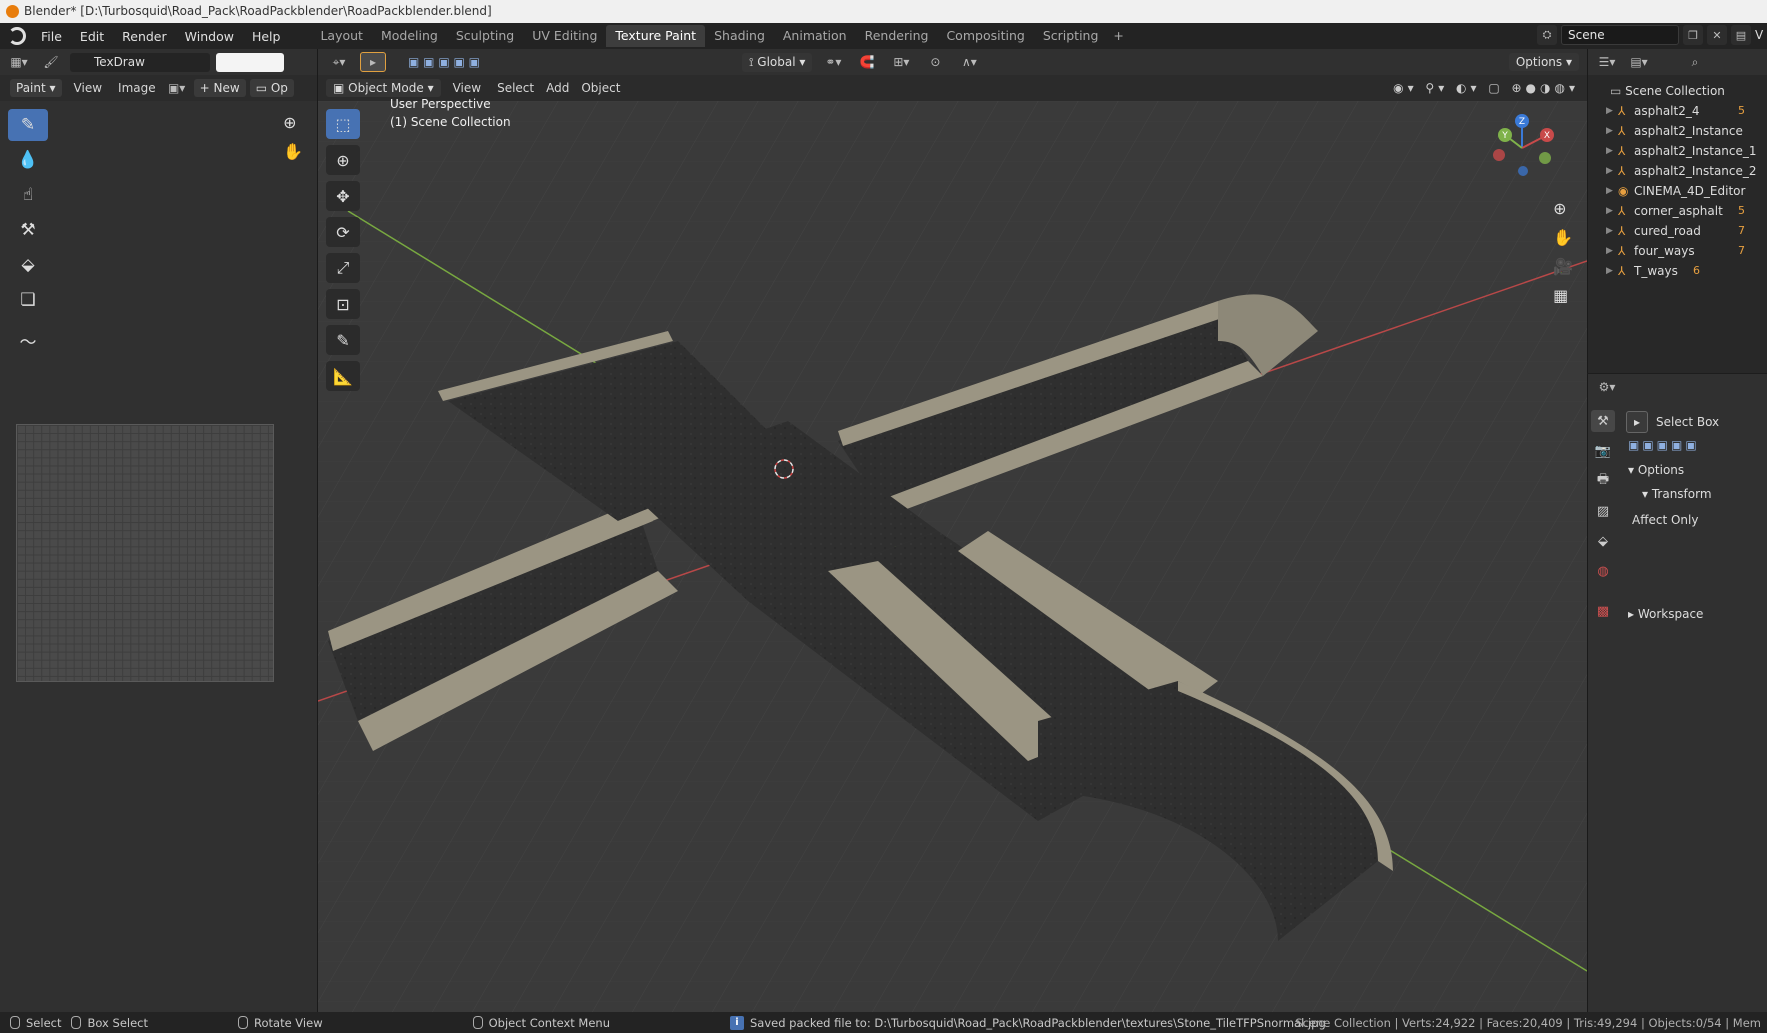  What do you see at coordinates (1547, 35) in the screenshot?
I see `scene-icon: ⛭` at bounding box center [1547, 35].